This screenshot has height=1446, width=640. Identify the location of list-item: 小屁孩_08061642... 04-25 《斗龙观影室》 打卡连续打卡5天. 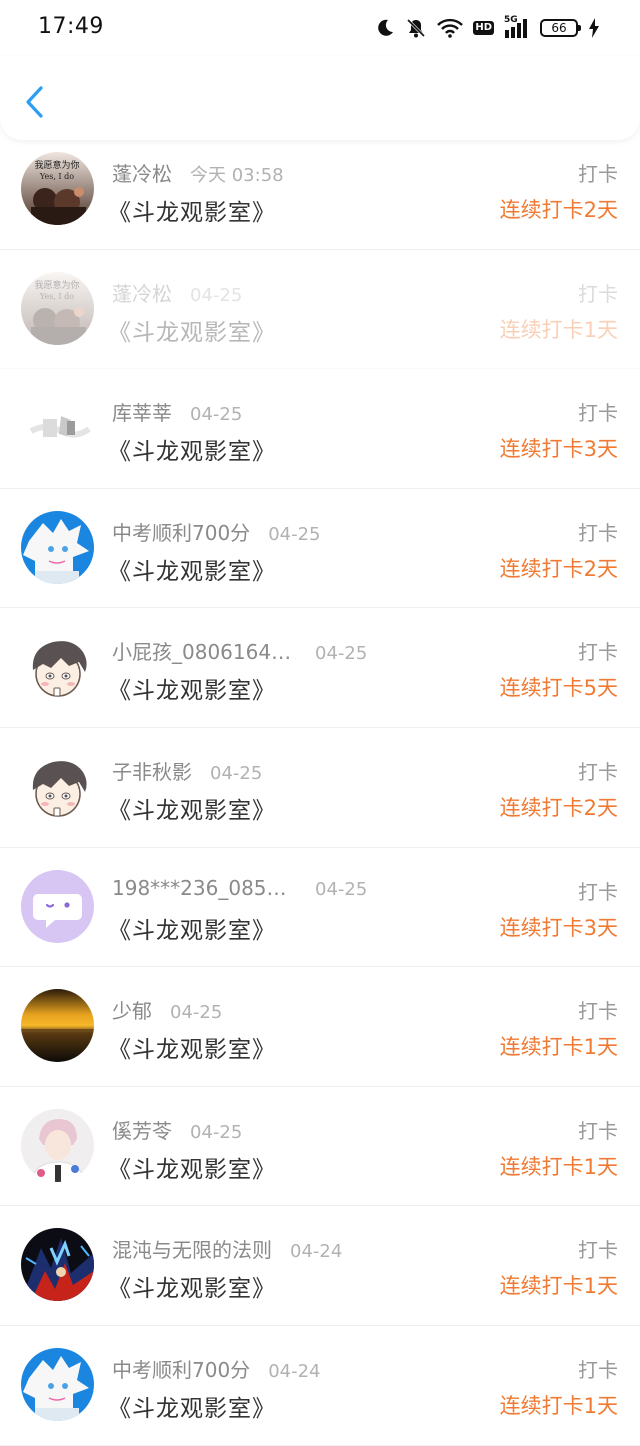
(320, 668).